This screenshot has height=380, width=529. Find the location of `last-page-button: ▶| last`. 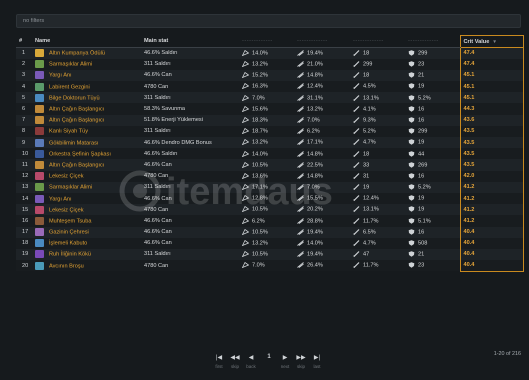

last-page-button: ▶| last is located at coordinates (317, 361).